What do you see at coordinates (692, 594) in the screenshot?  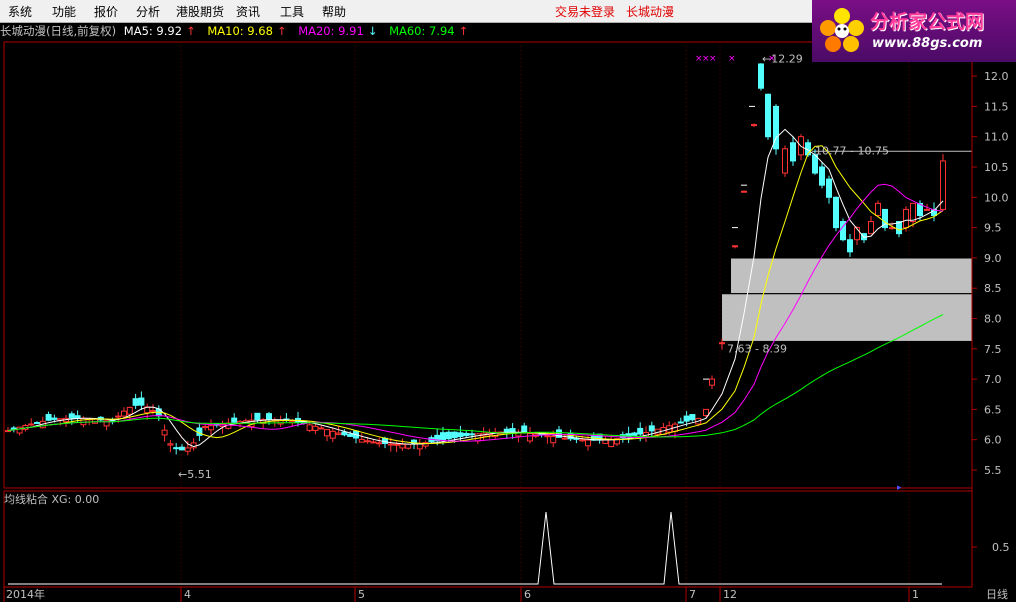 I see `date-tick-label: 7` at bounding box center [692, 594].